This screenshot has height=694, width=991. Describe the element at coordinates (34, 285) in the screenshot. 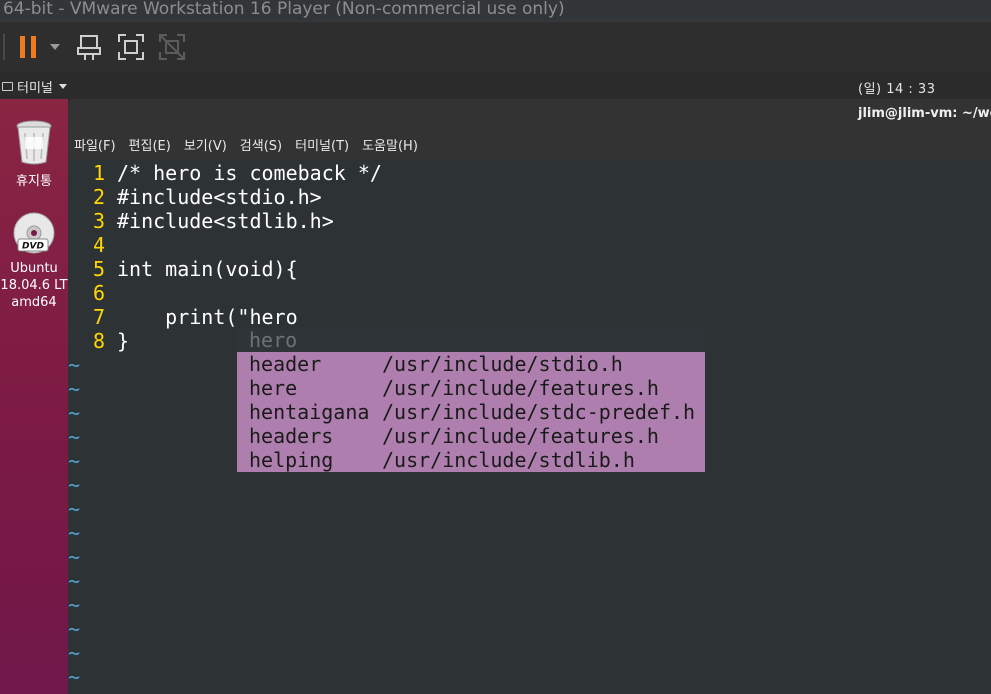

I see `dock-item-label-line: 18.04.6 LT` at that location.